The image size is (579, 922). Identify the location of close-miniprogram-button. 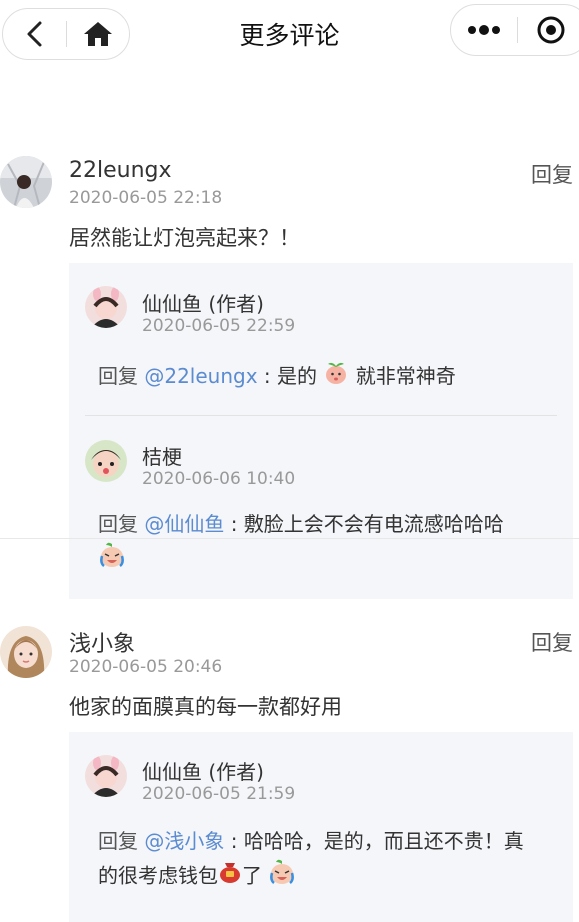
(548, 30).